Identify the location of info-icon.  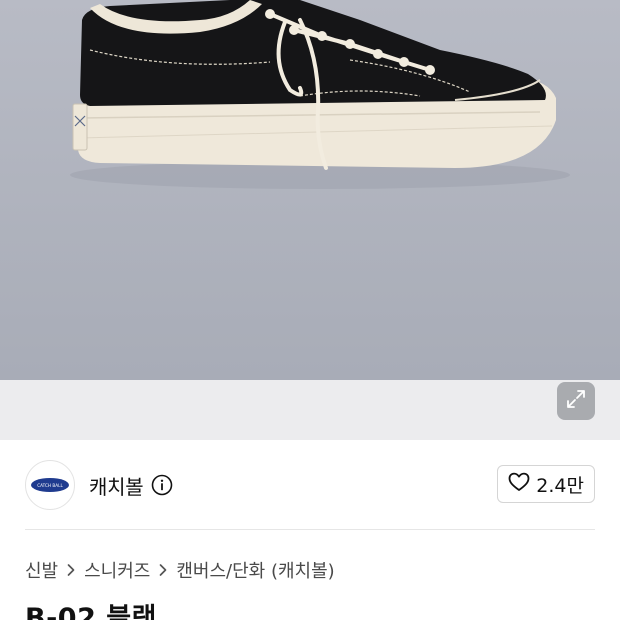
(162, 485).